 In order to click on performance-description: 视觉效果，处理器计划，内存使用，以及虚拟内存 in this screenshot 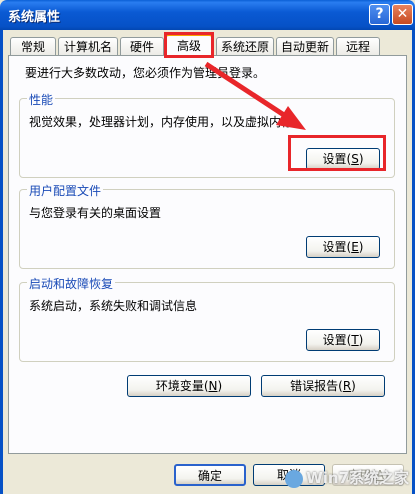, I will do `click(161, 122)`.